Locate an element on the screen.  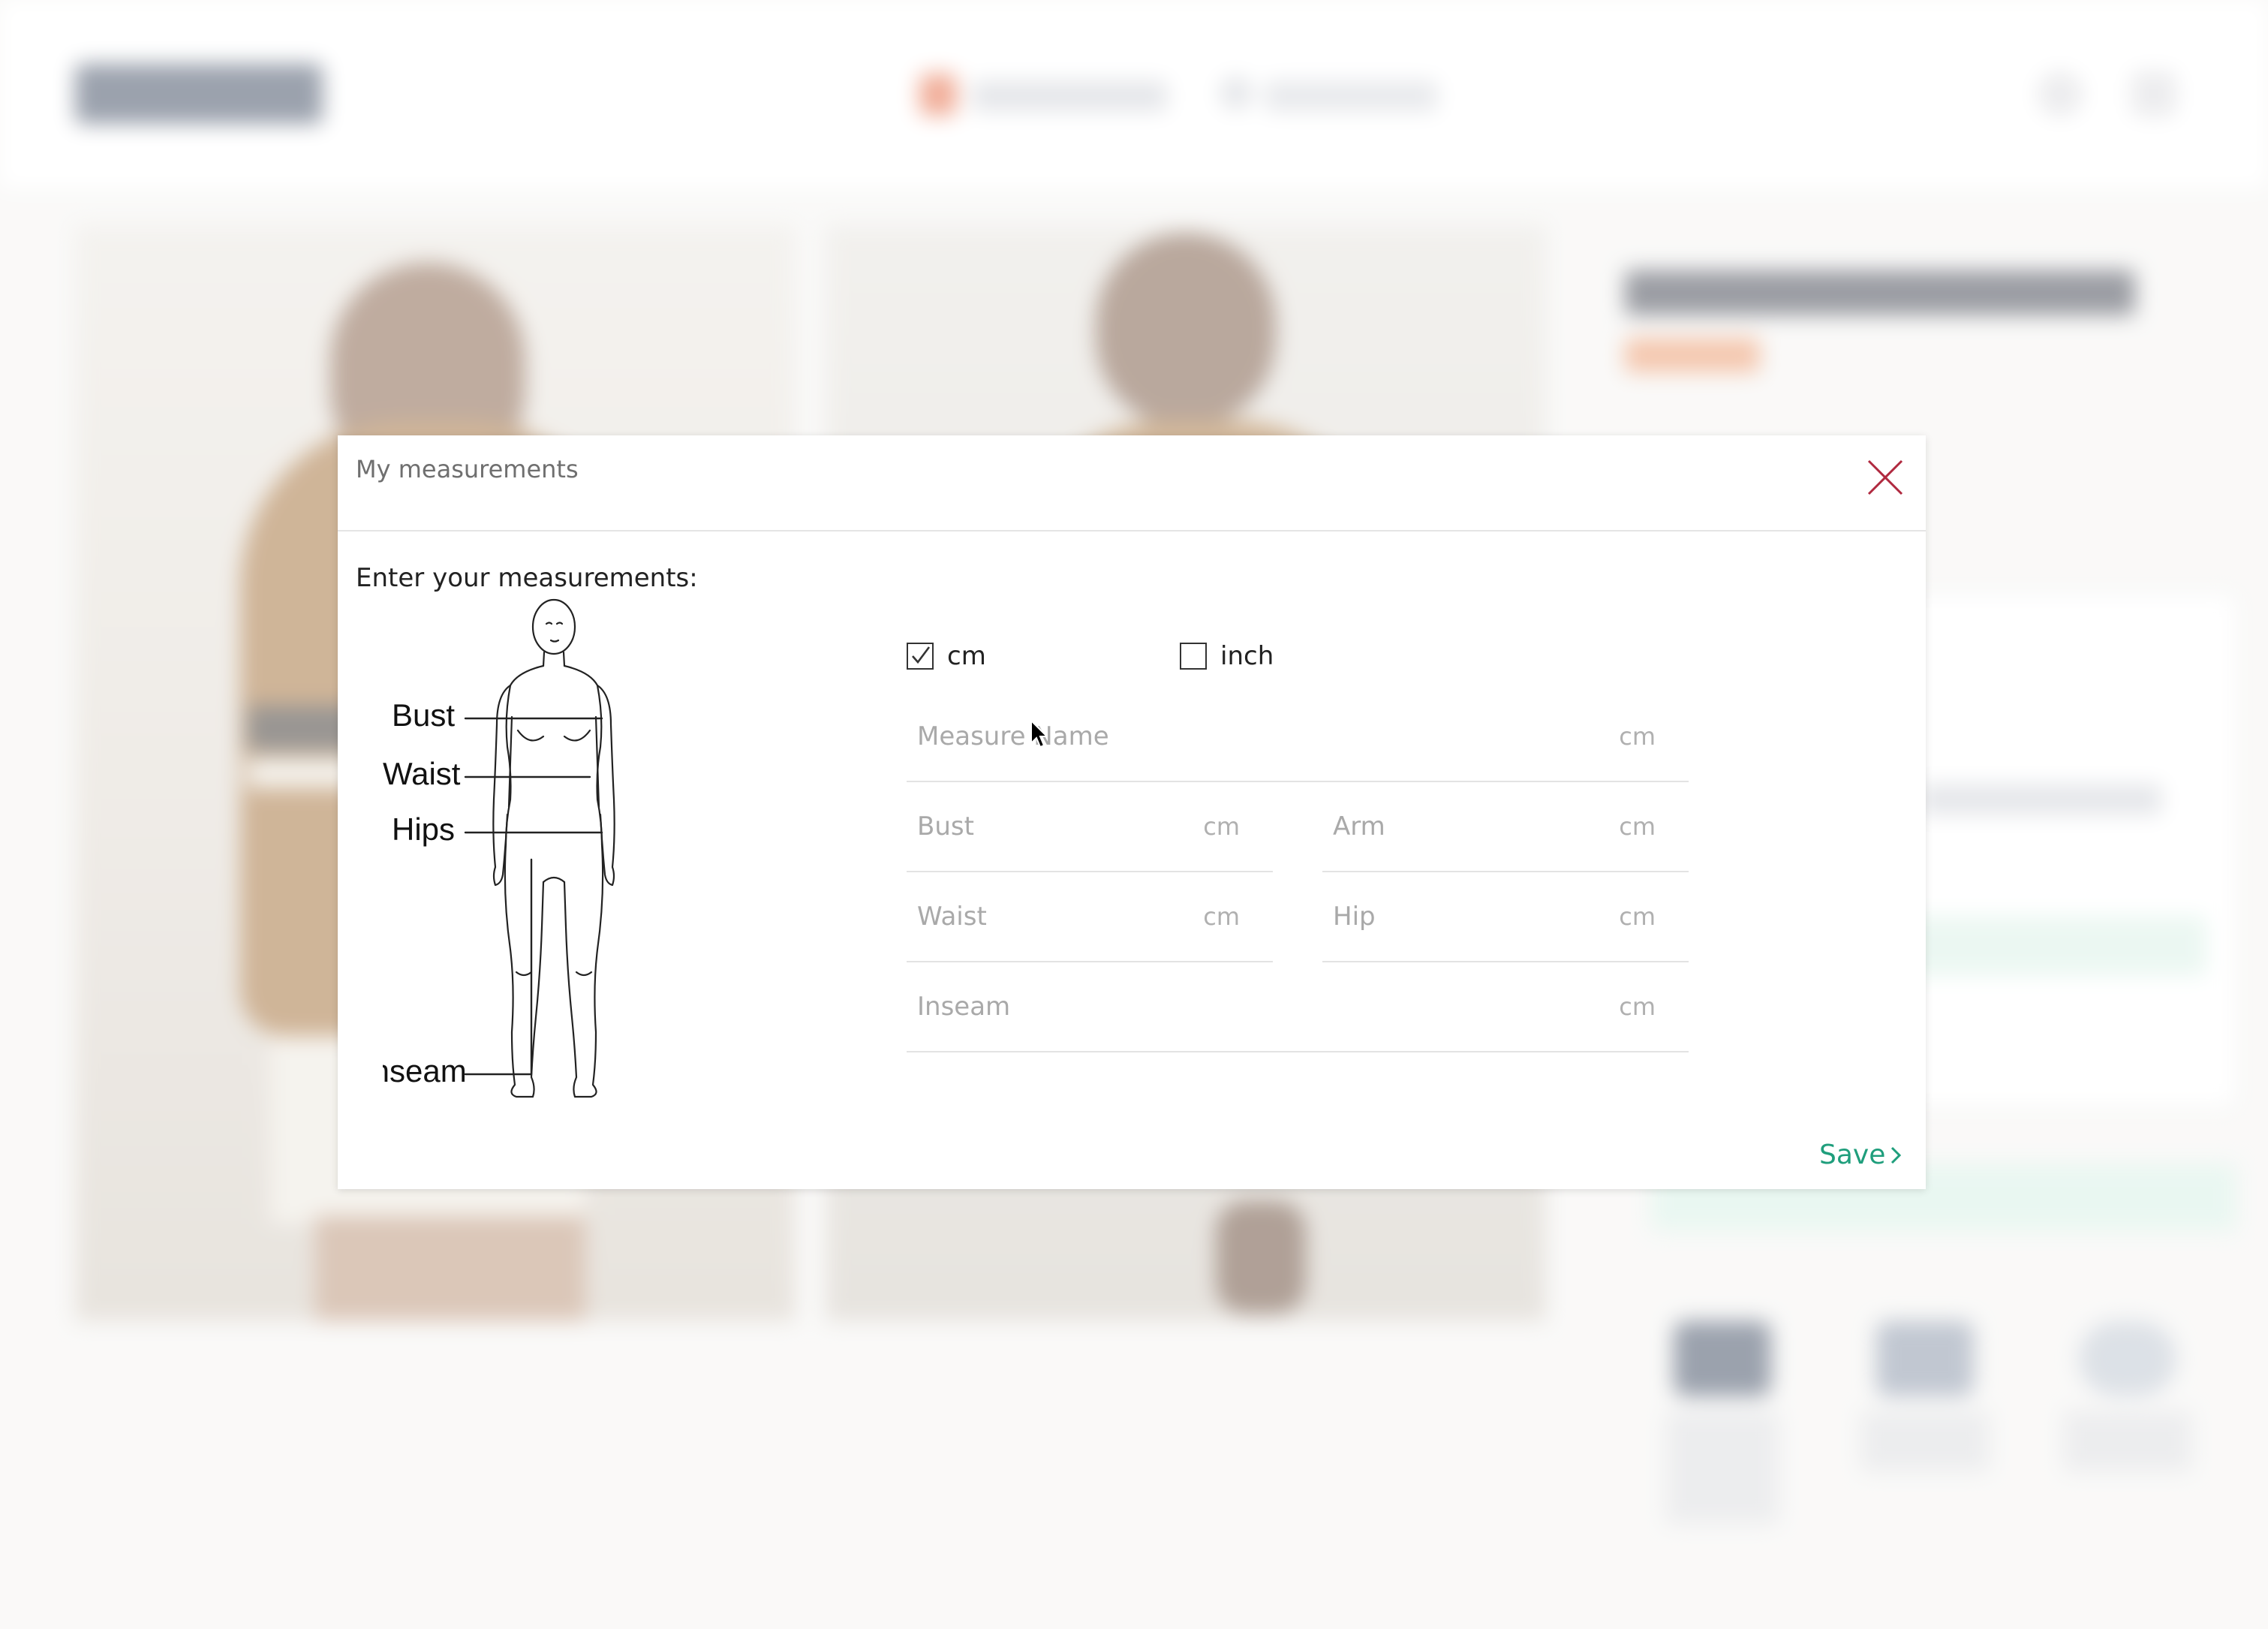
unit-option-cm: cm is located at coordinates (946, 656).